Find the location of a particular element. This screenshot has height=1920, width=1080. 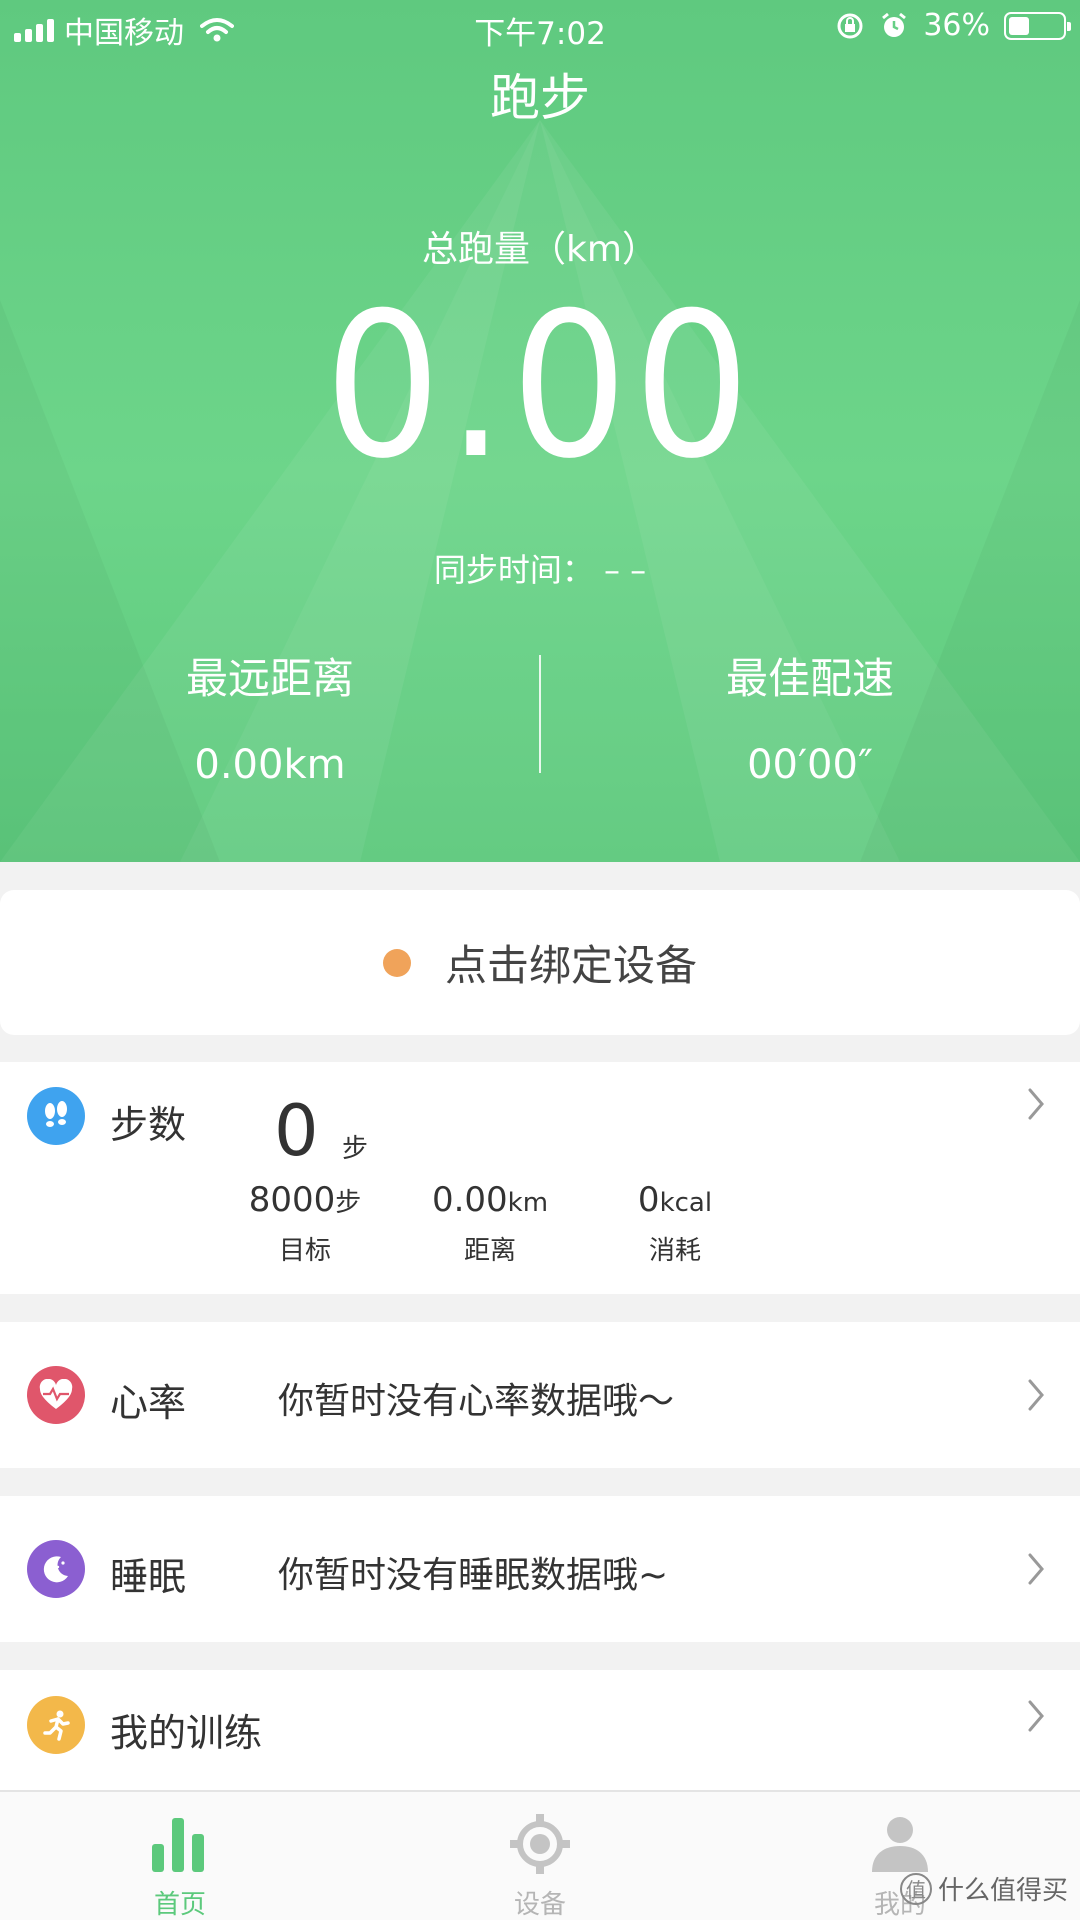

status-bar: 中国移动 下午7:02 36% is located at coordinates (540, 27).